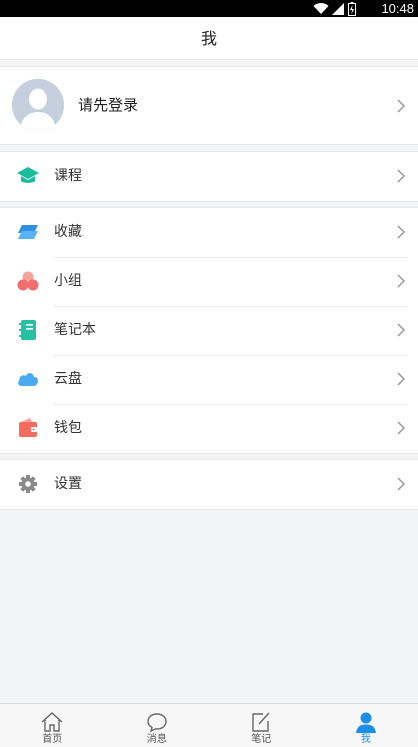 Image resolution: width=418 pixels, height=747 pixels. What do you see at coordinates (75, 330) in the screenshot?
I see `menu-item-label: 笔记本` at bounding box center [75, 330].